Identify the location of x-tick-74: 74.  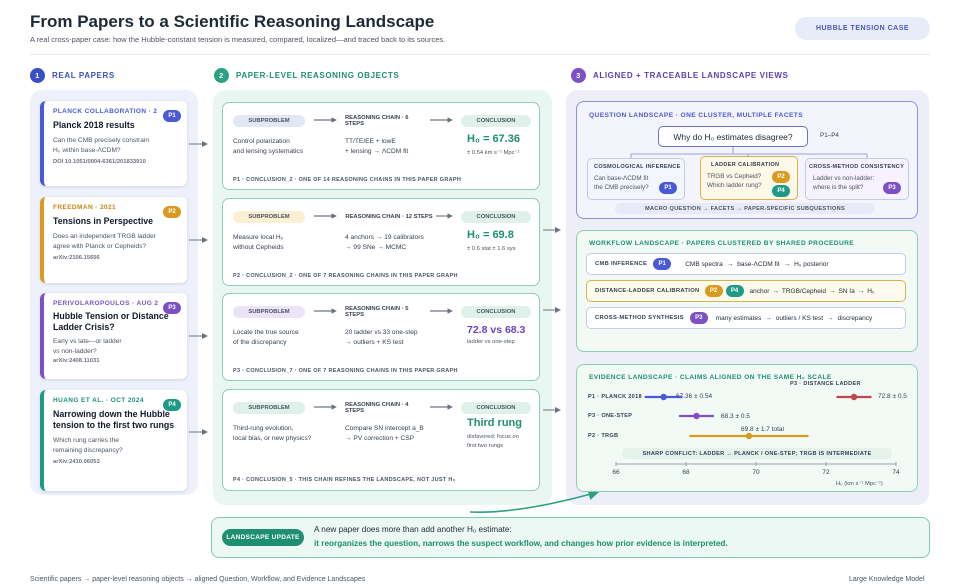
(896, 472).